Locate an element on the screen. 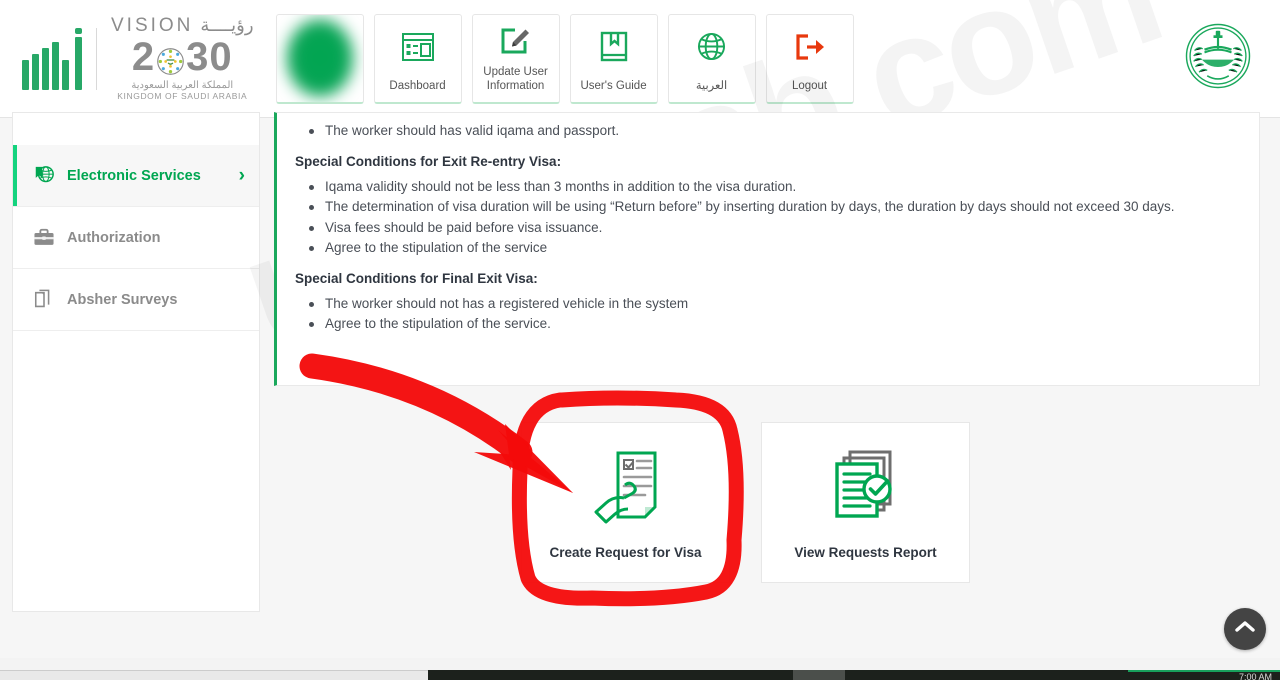 The height and width of the screenshot is (680, 1280). globe-flag-icon is located at coordinates (44, 176).